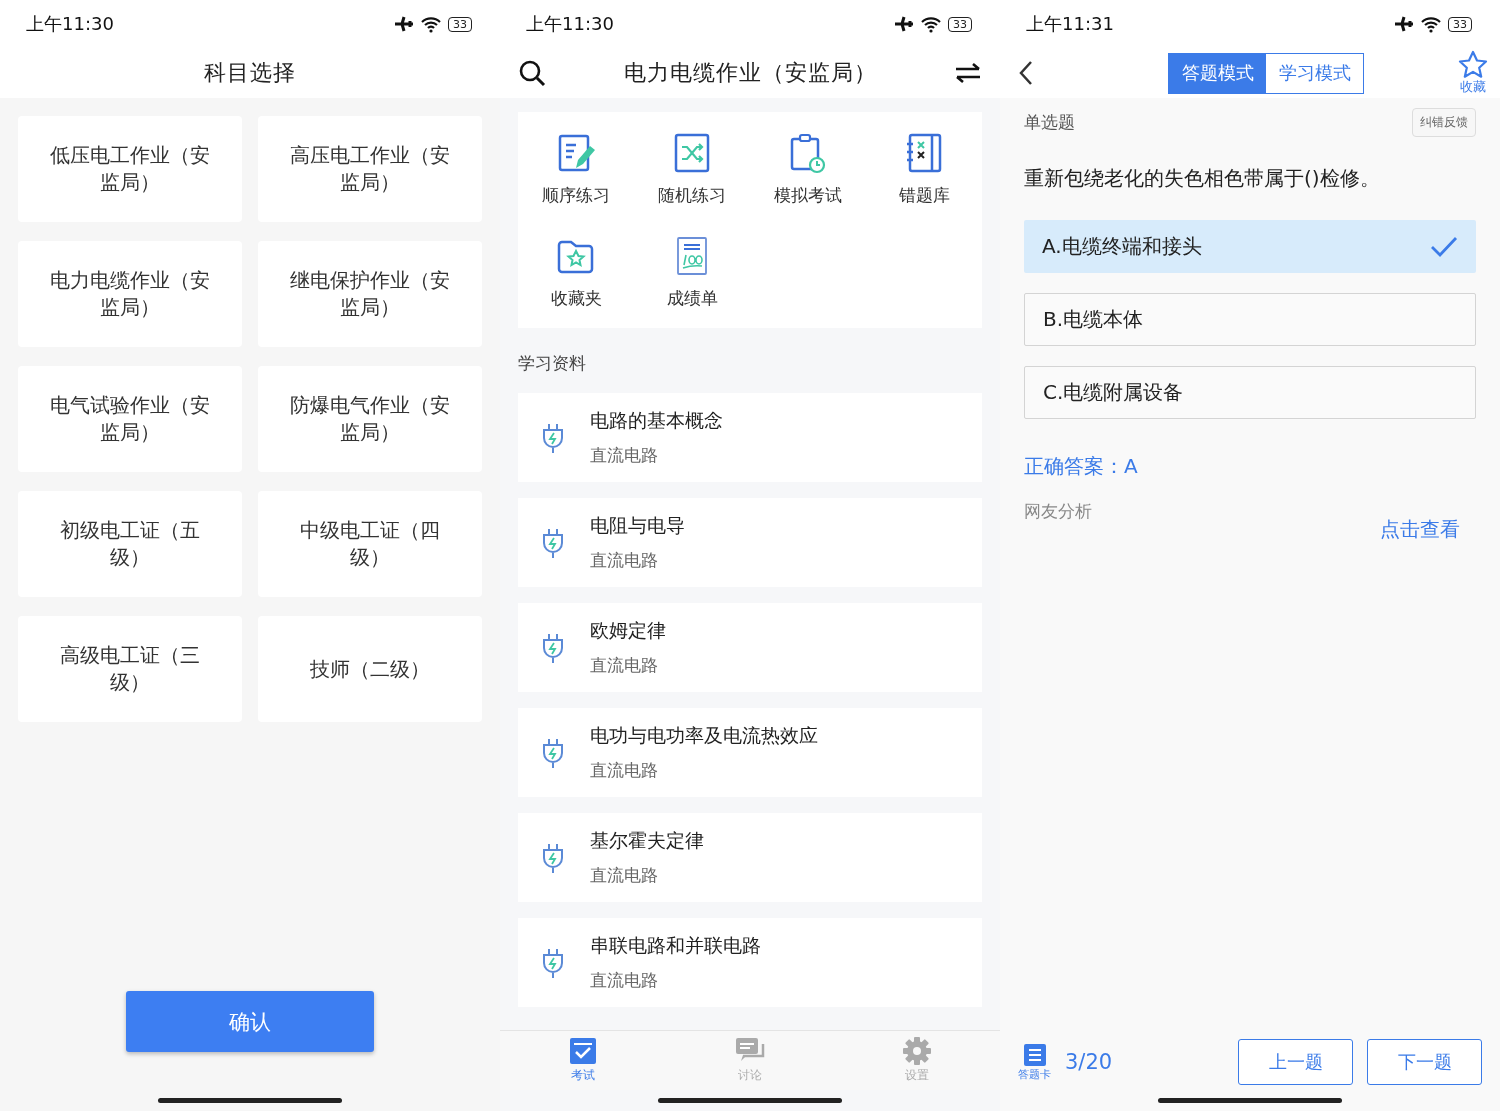 The height and width of the screenshot is (1111, 1500). Describe the element at coordinates (924, 153) in the screenshot. I see `notebook-icon` at that location.